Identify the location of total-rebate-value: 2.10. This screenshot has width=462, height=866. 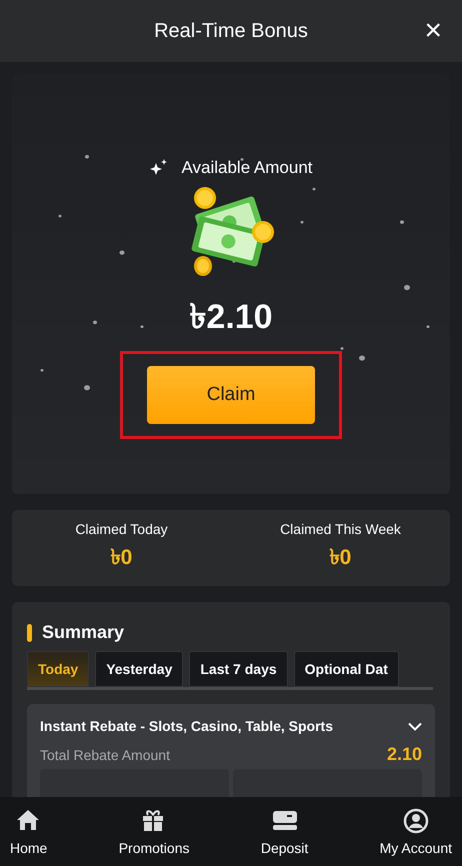
(404, 754).